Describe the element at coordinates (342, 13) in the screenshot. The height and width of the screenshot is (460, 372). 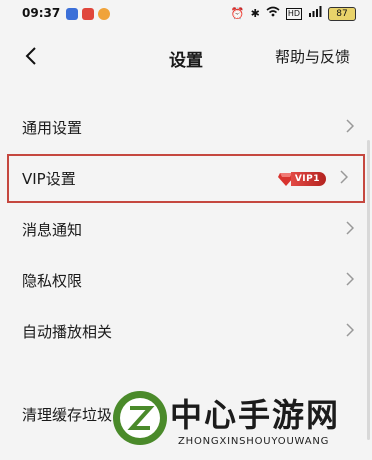
I see `battery-indicator: 87` at that location.